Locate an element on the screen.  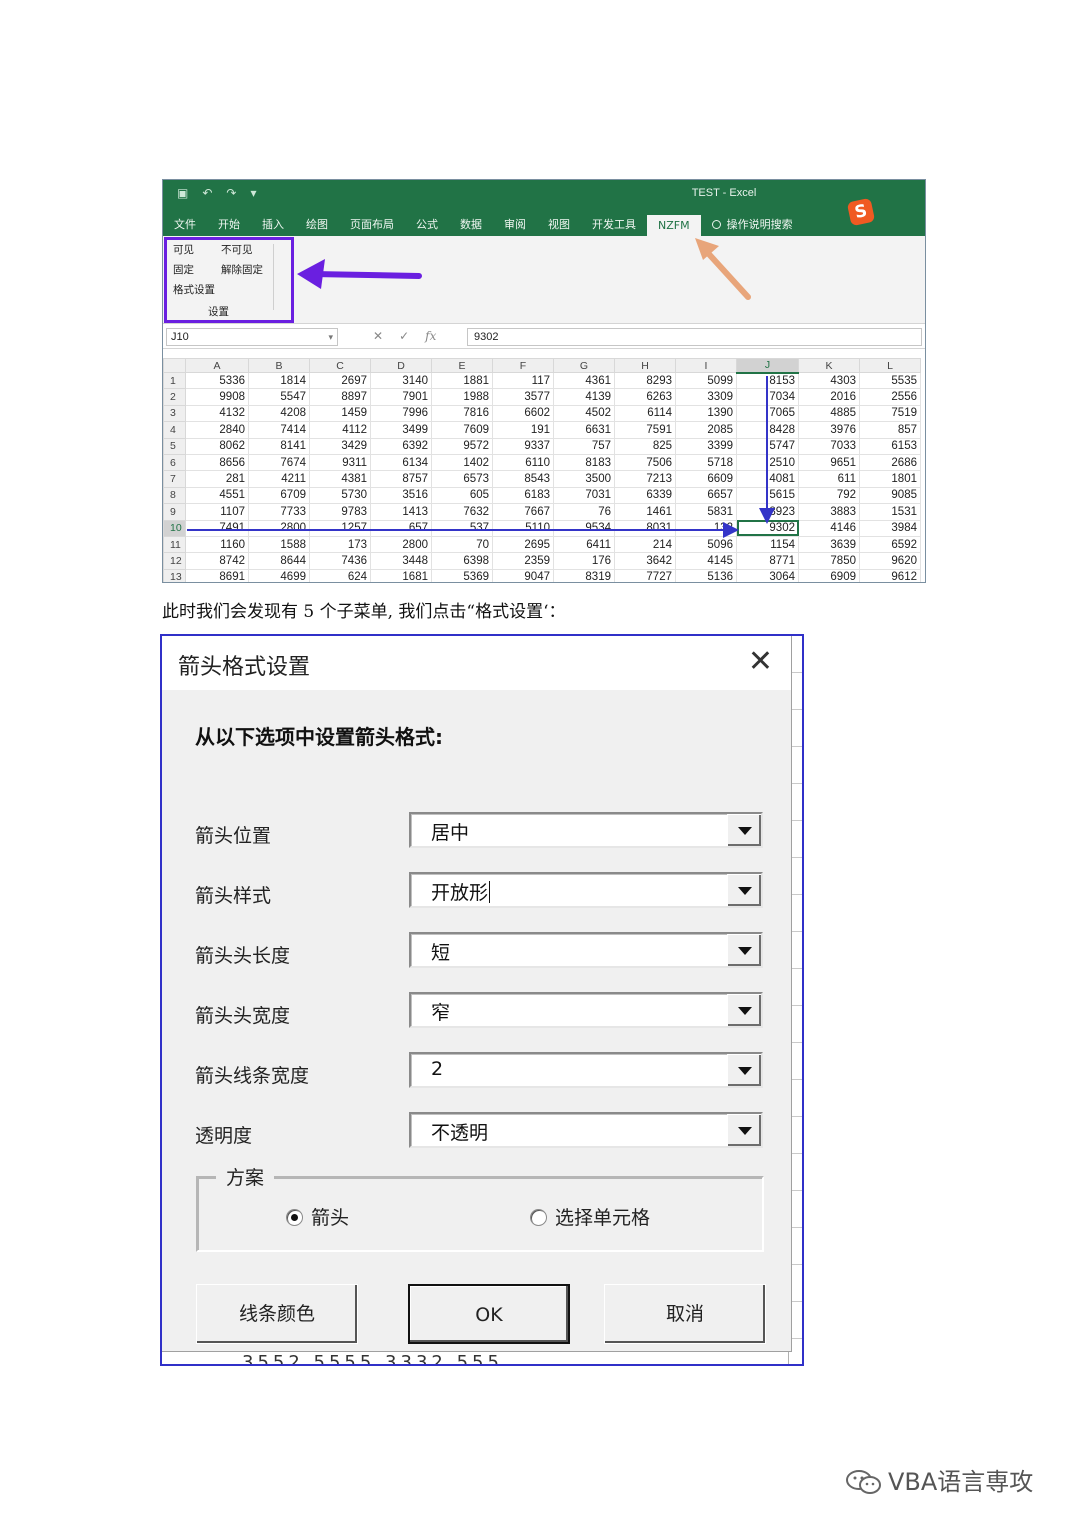
cell: 7816 is located at coordinates (462, 413).